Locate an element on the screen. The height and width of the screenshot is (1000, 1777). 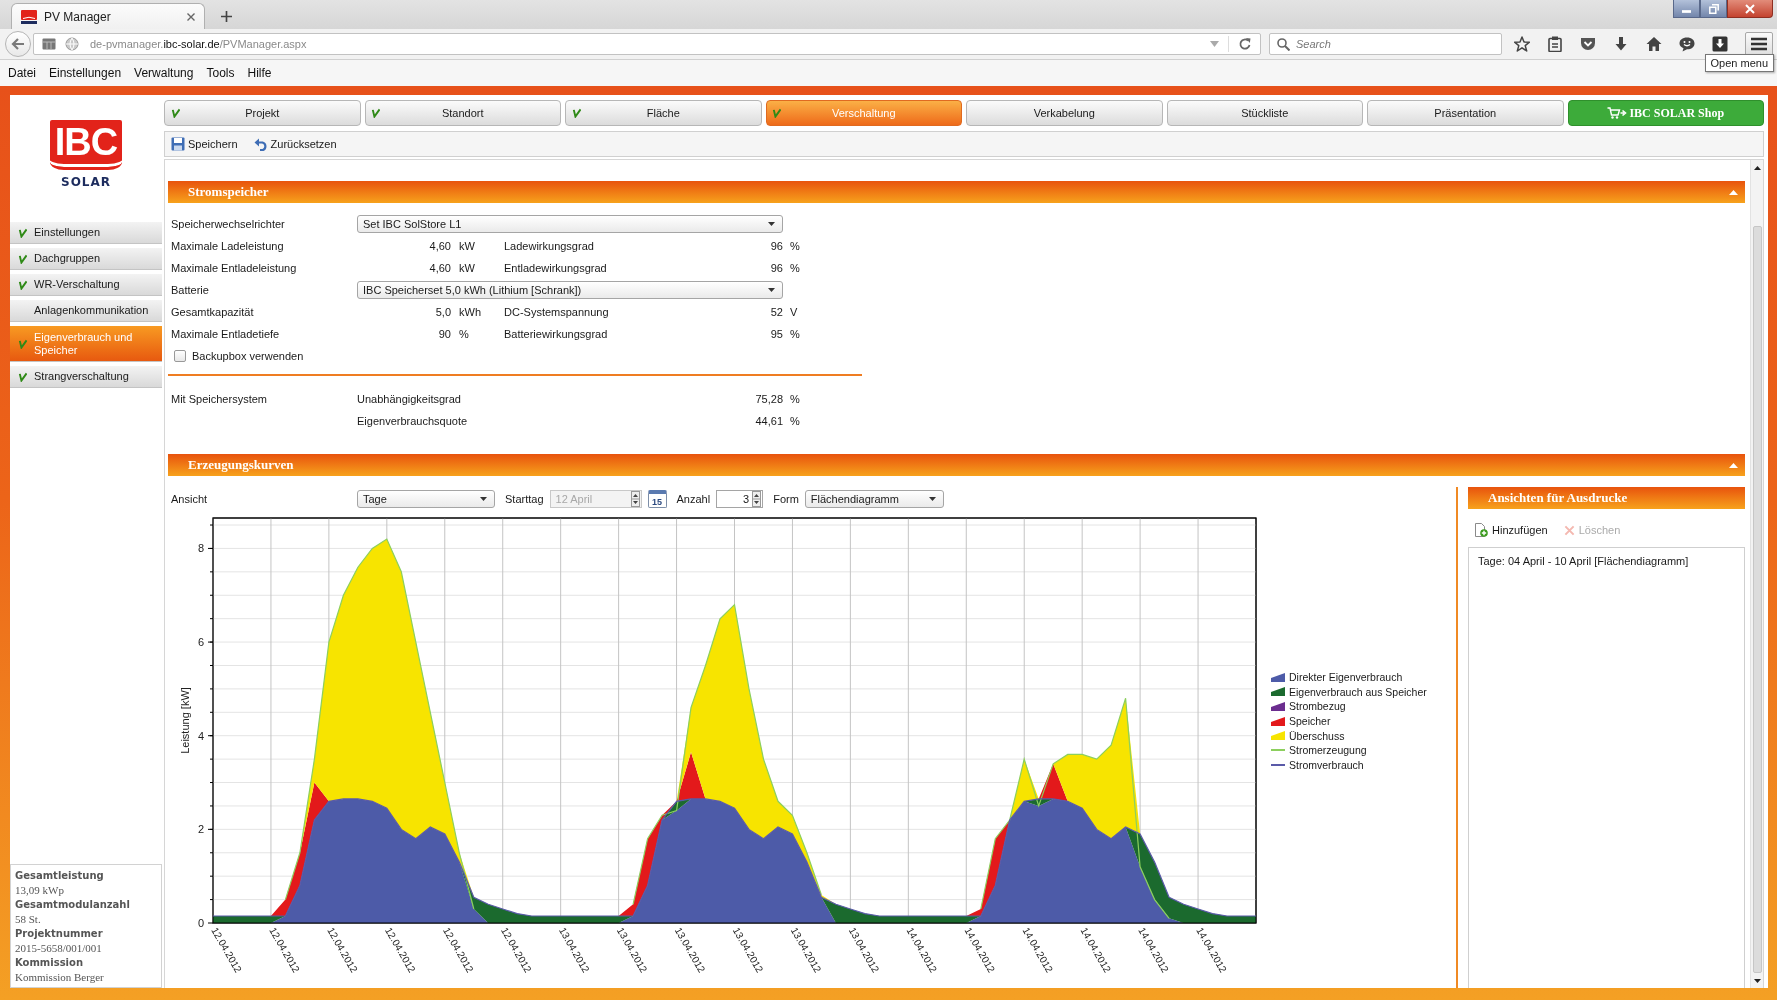
chevron-shield-icon is located at coordinates (1588, 44).